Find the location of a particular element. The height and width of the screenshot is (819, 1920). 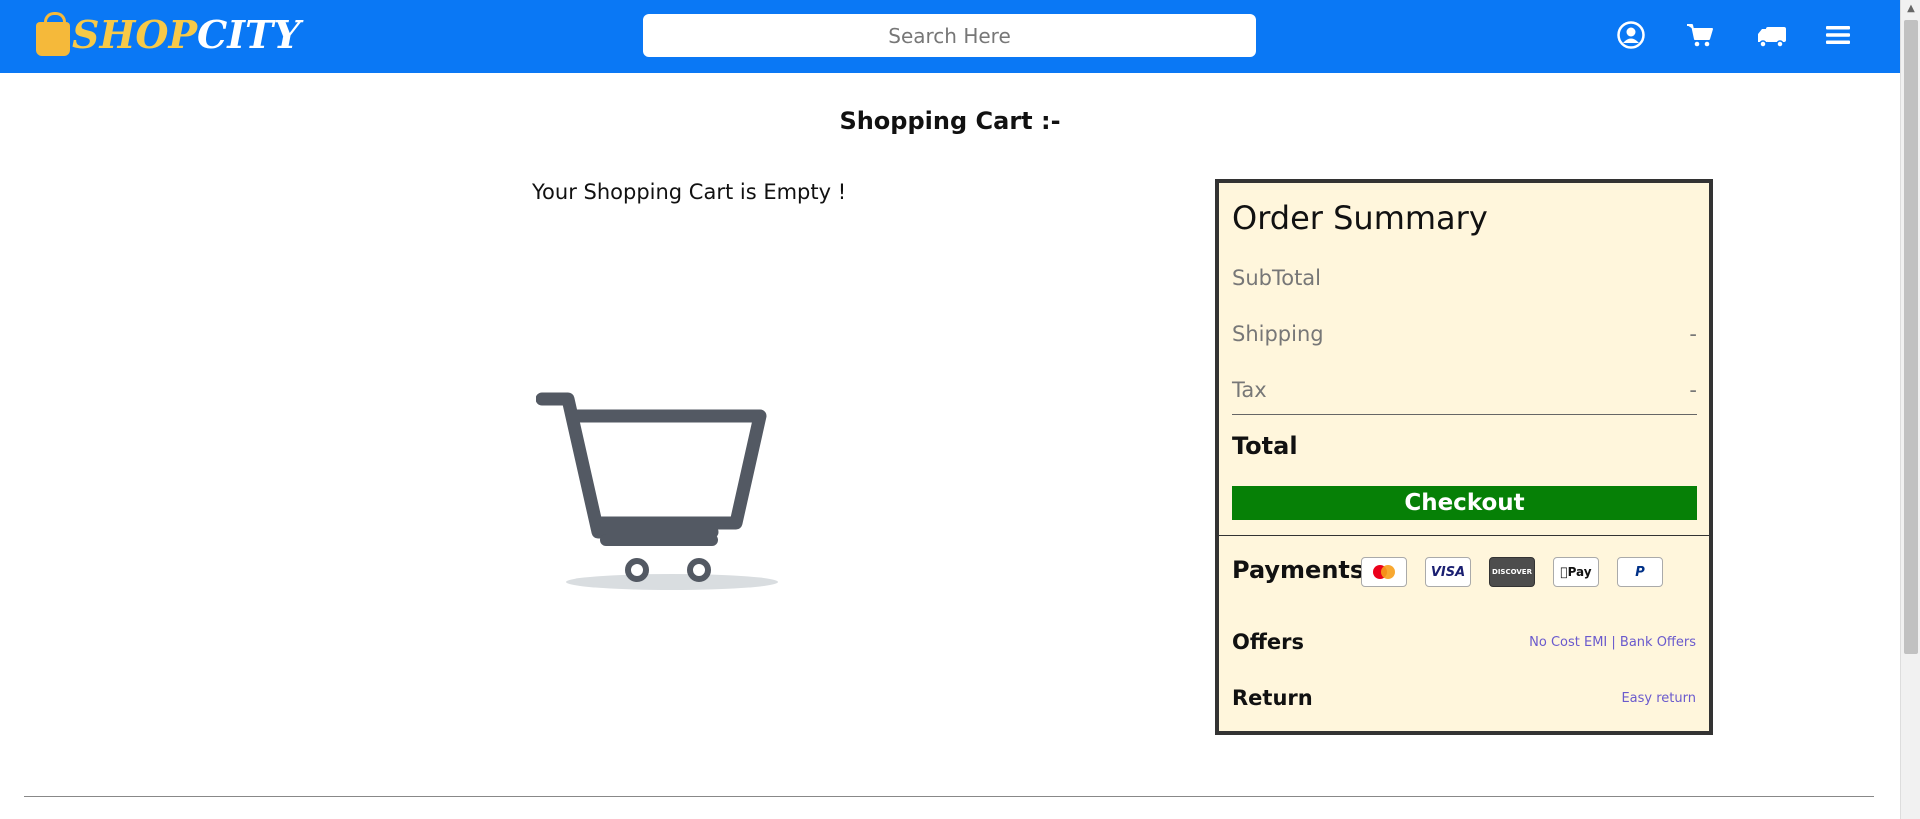

order-summary-title: Order Summary is located at coordinates (1360, 218).